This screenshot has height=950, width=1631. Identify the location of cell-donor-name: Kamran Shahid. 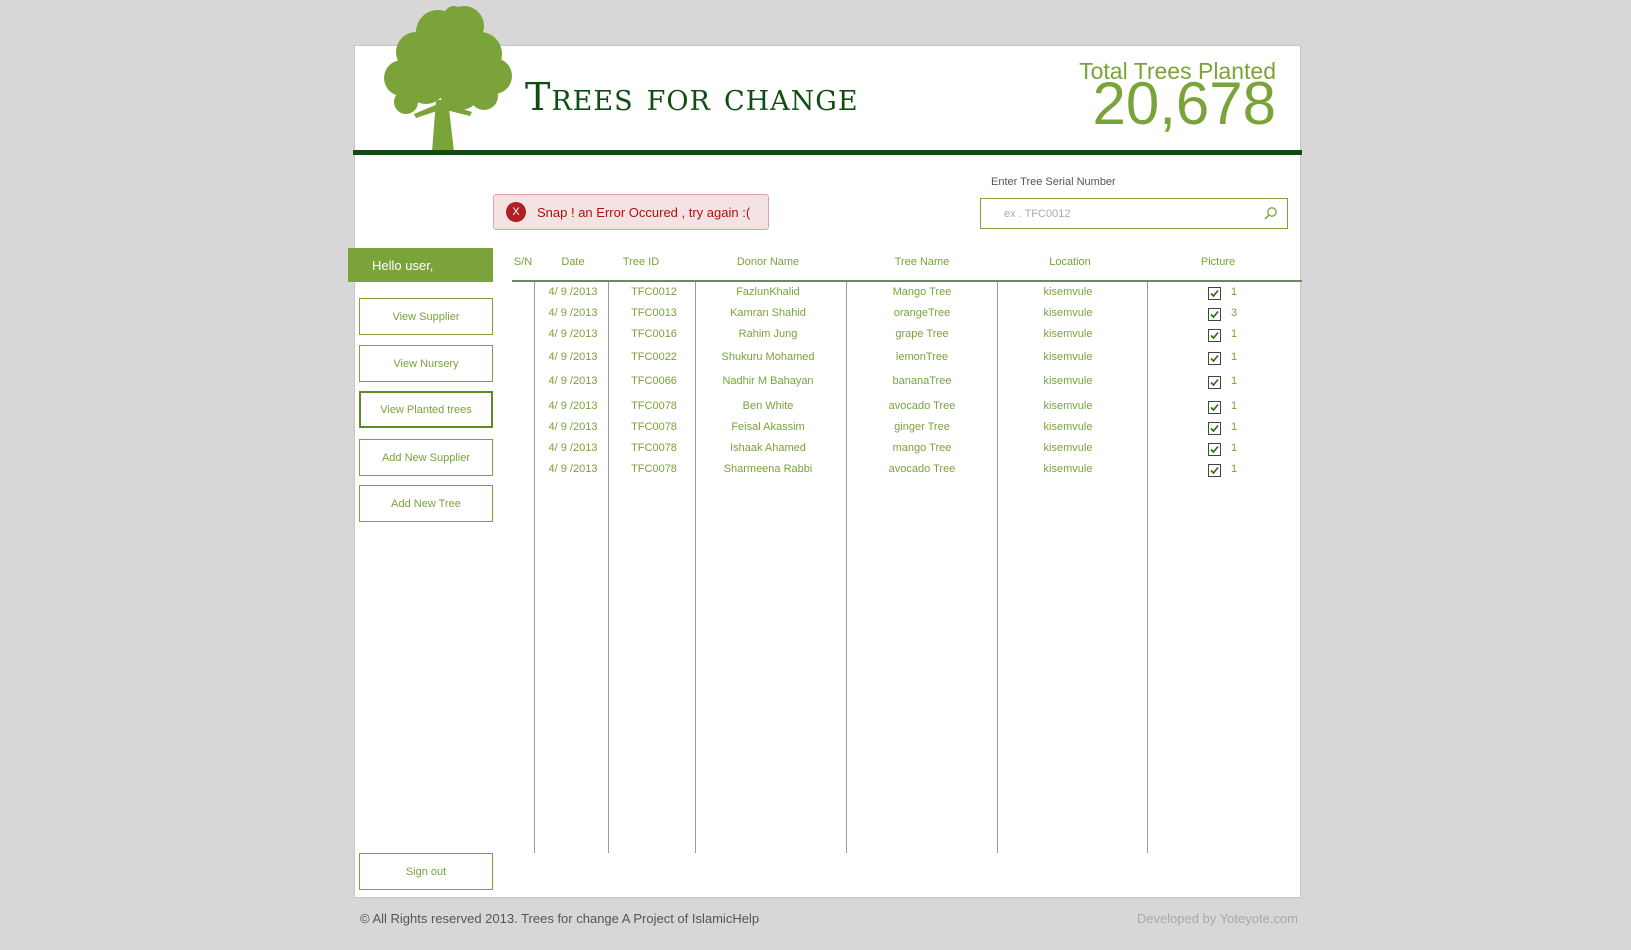
(768, 313).